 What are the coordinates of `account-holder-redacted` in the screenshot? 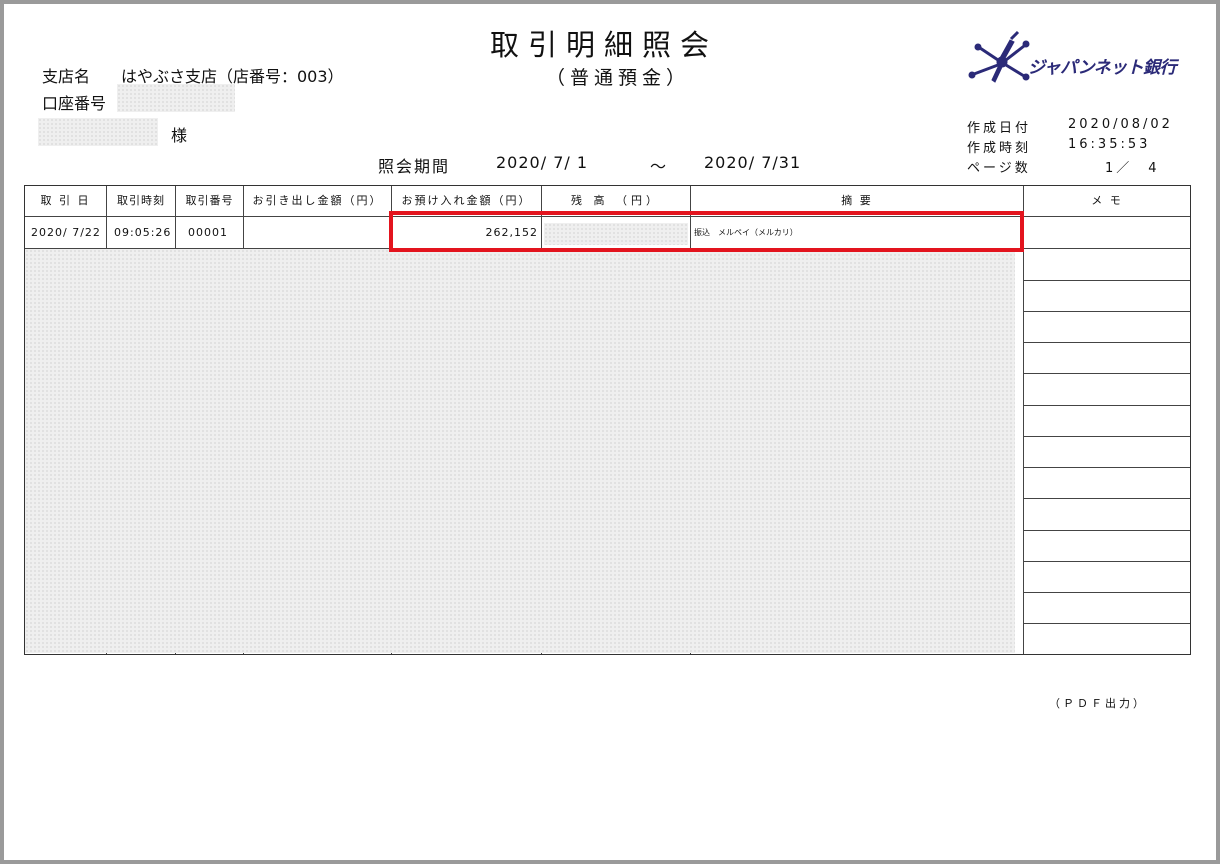 It's located at (98, 132).